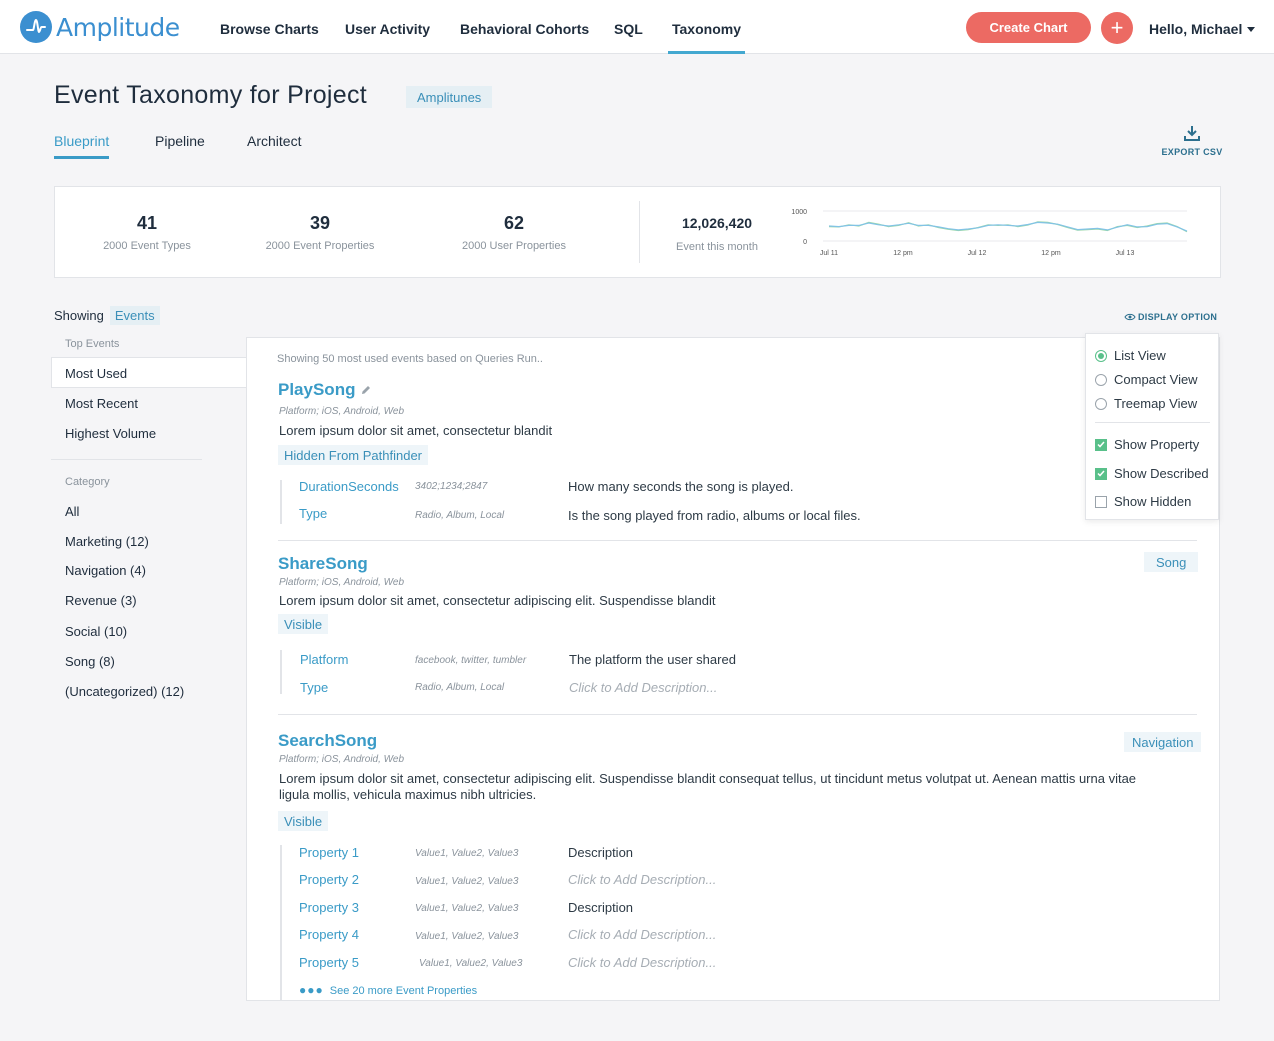  Describe the element at coordinates (471, 660) in the screenshot. I see `property-values: facebook, twitter, tumbler` at that location.